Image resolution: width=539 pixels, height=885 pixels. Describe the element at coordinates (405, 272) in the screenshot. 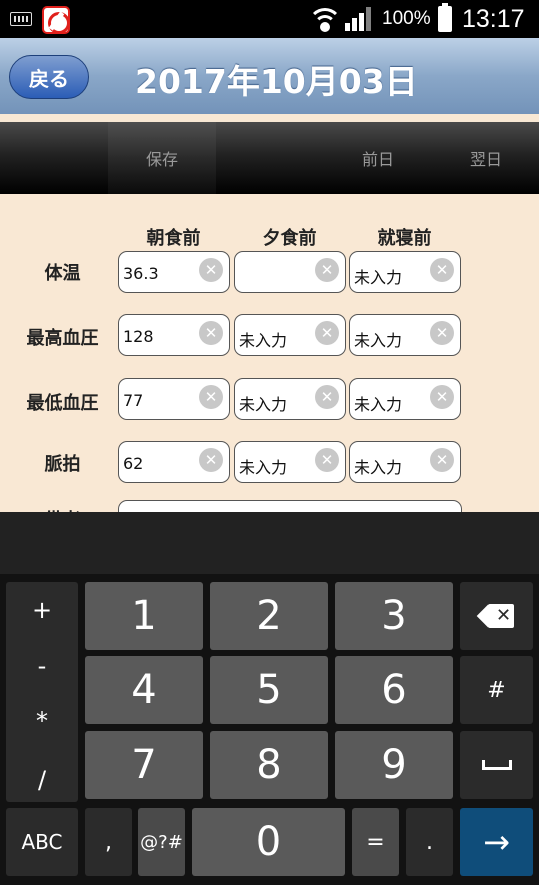

I see `temperature-before-bed-input: 未入力 ✕` at that location.